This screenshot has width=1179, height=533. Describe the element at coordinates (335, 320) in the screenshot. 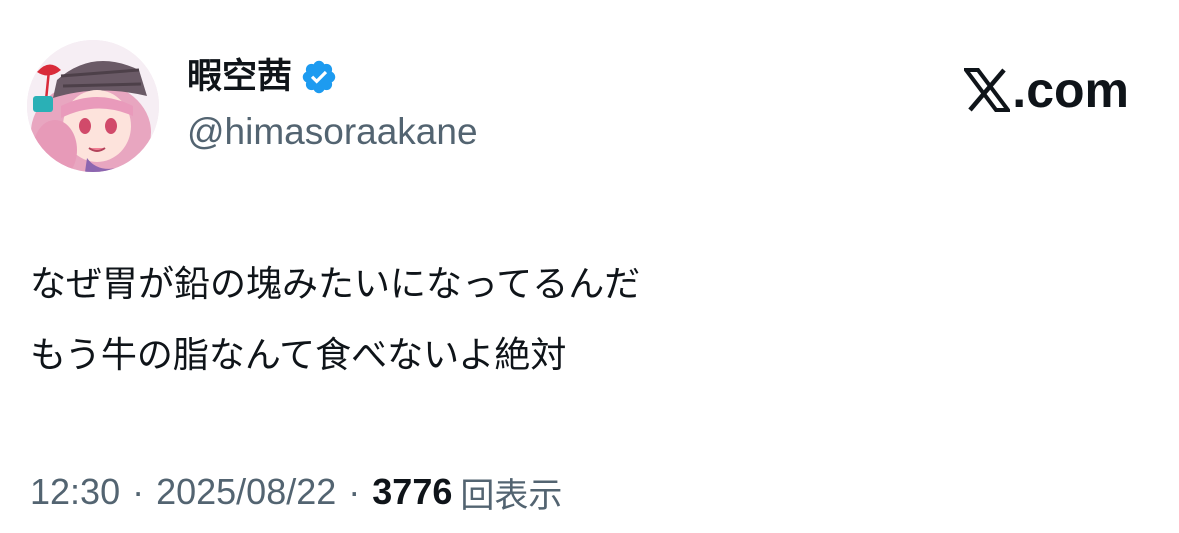

I see `tweet-text: なぜ胃が鉛の塊みたいになってるんだ もう牛の脂なんて食べないよ絶対` at that location.